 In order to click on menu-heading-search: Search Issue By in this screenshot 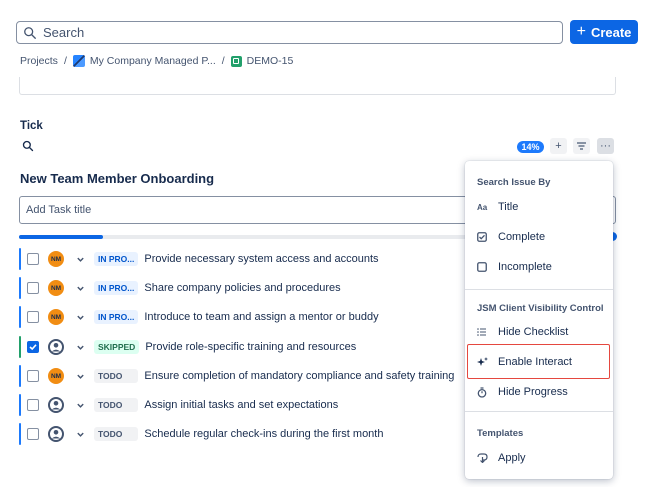, I will do `click(514, 182)`.